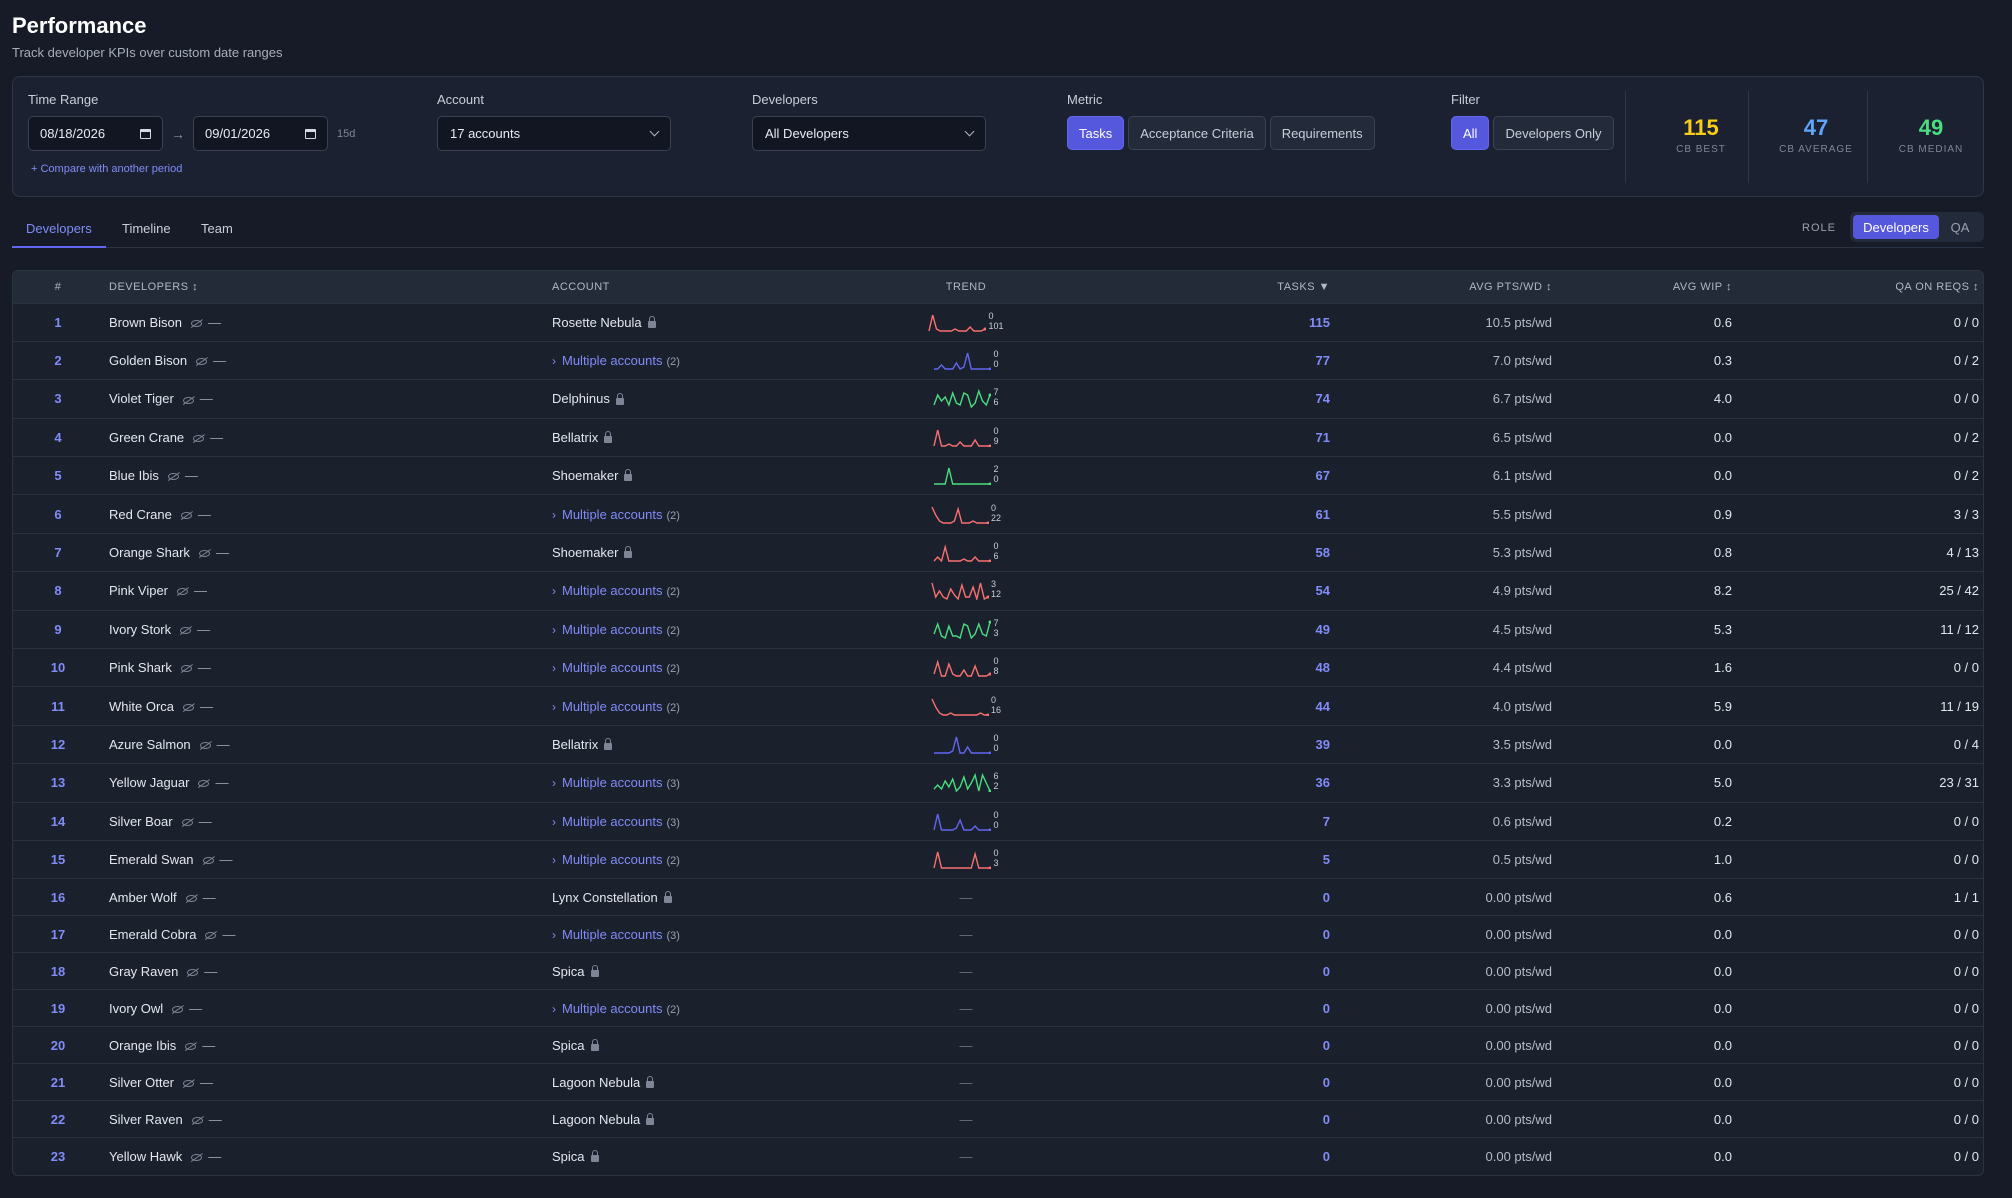 This screenshot has height=1198, width=2012. What do you see at coordinates (136, 1008) in the screenshot?
I see `developer-name: Ivory Owl` at bounding box center [136, 1008].